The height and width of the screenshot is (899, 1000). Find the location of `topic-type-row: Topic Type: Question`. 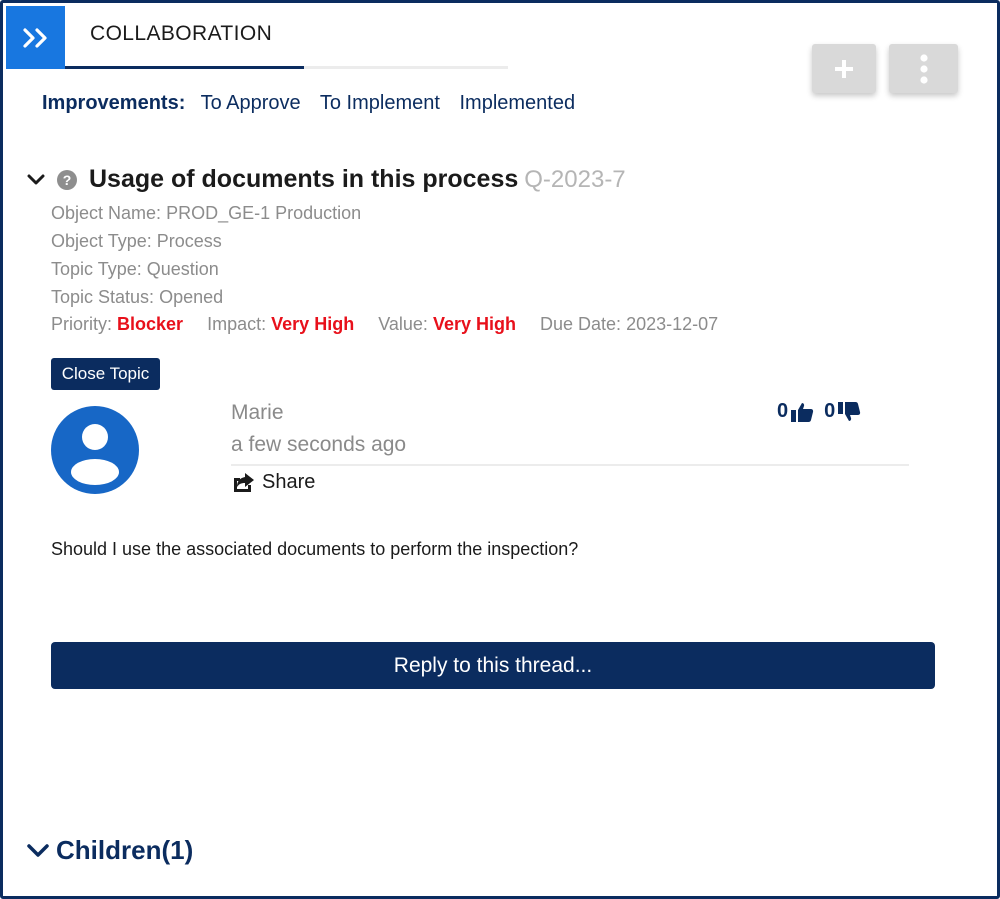

topic-type-row: Topic Type: Question is located at coordinates (135, 269).